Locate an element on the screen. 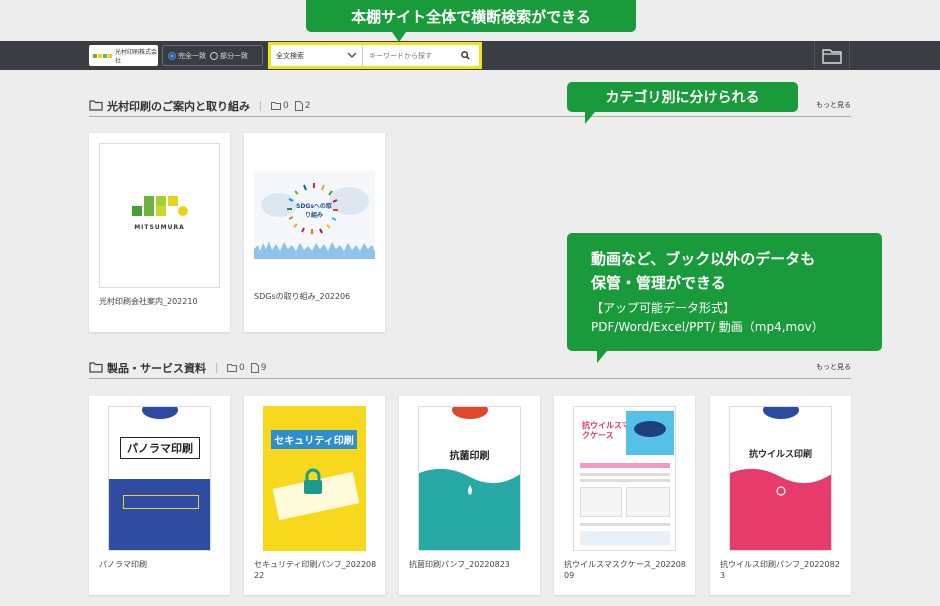 This screenshot has height=606, width=940. book-card: 抗ウイルスマスクケース 抗ウイルスマスクケース_20220809 is located at coordinates (624, 495).